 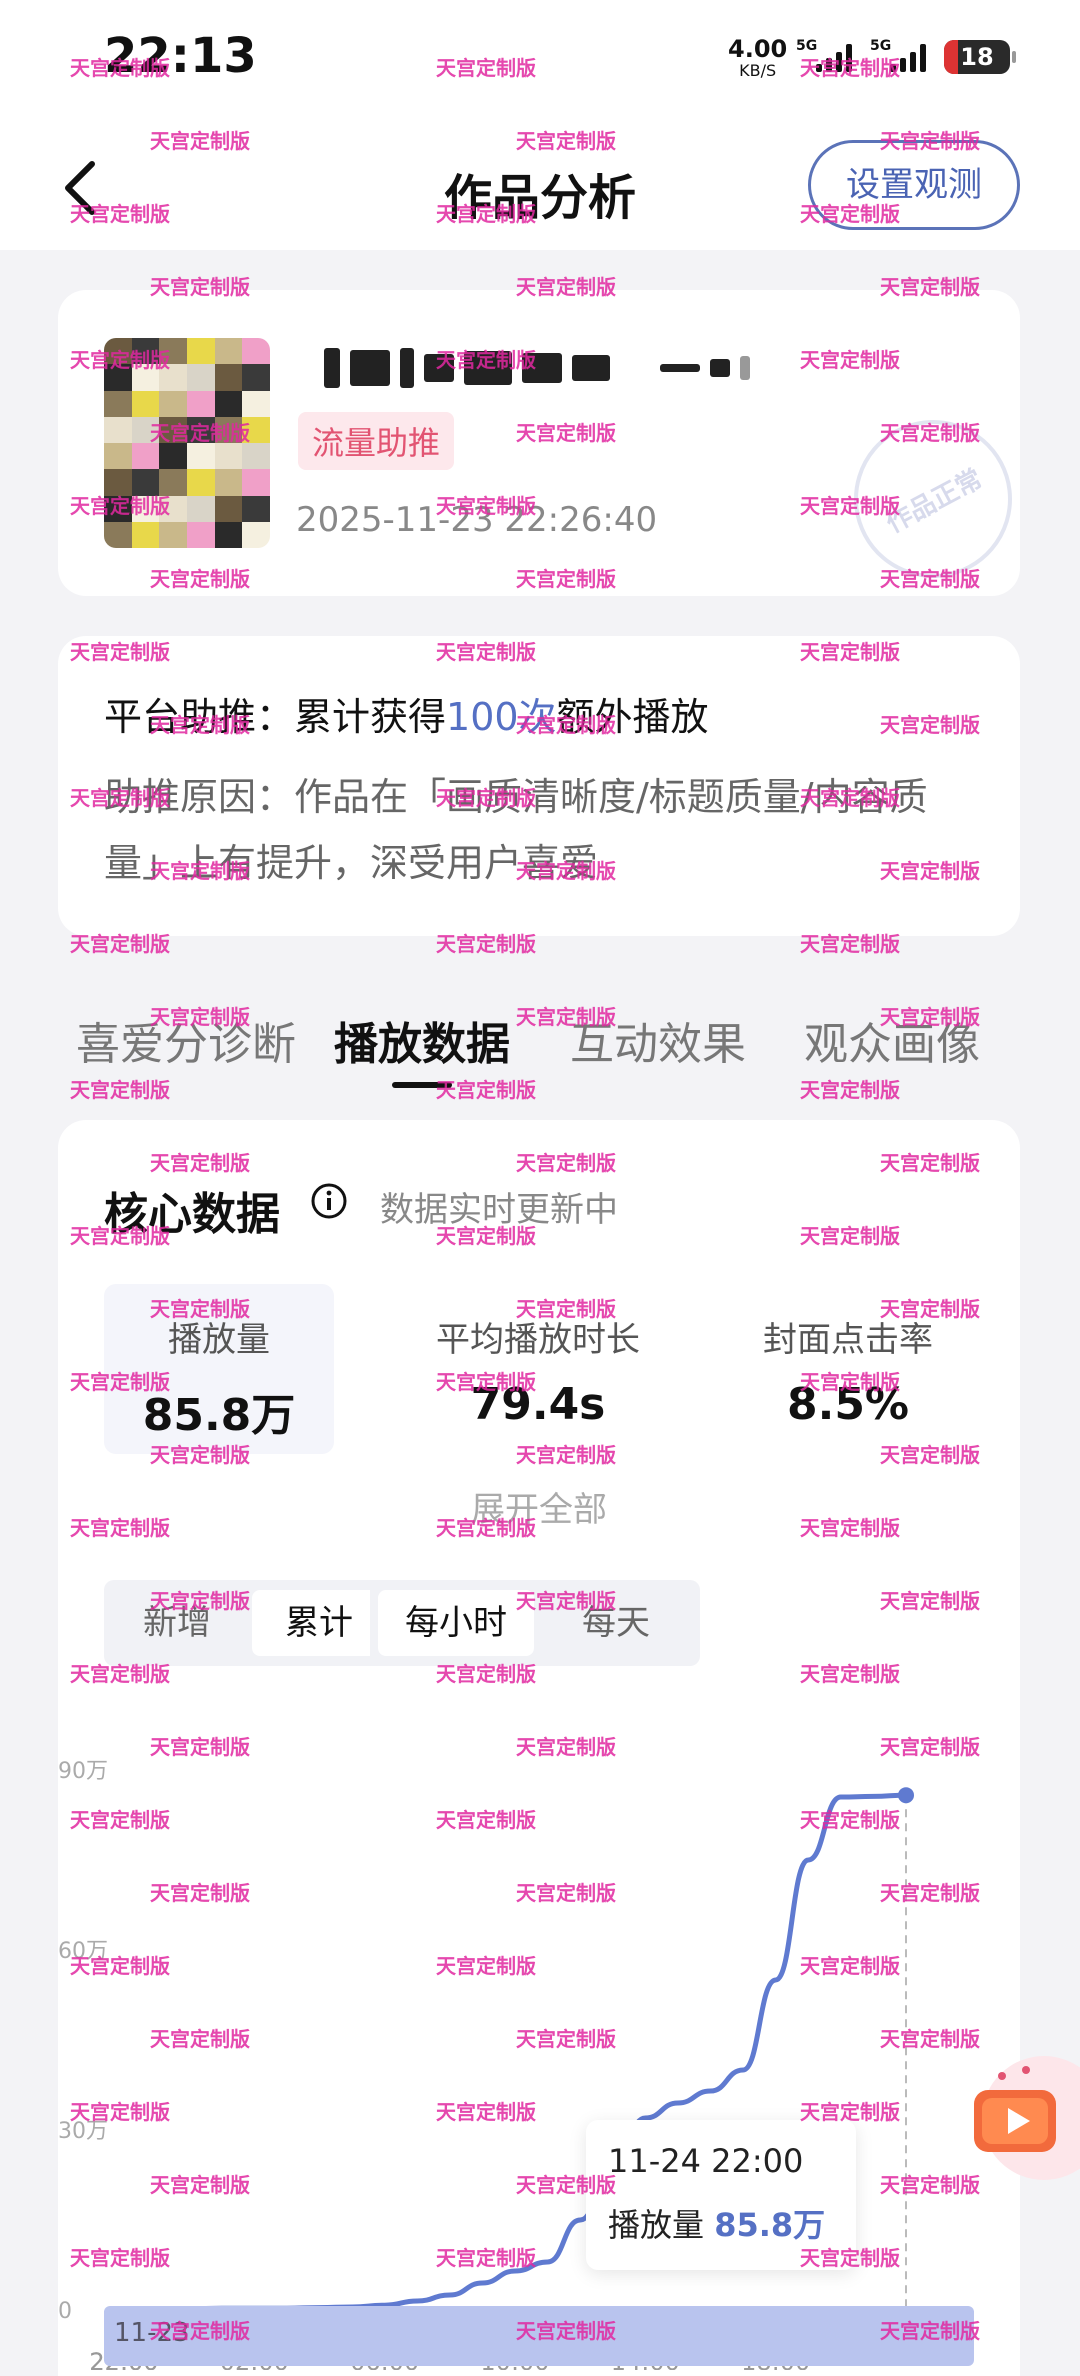 What do you see at coordinates (192, 1214) in the screenshot?
I see `core-data-title: 核心数据` at bounding box center [192, 1214].